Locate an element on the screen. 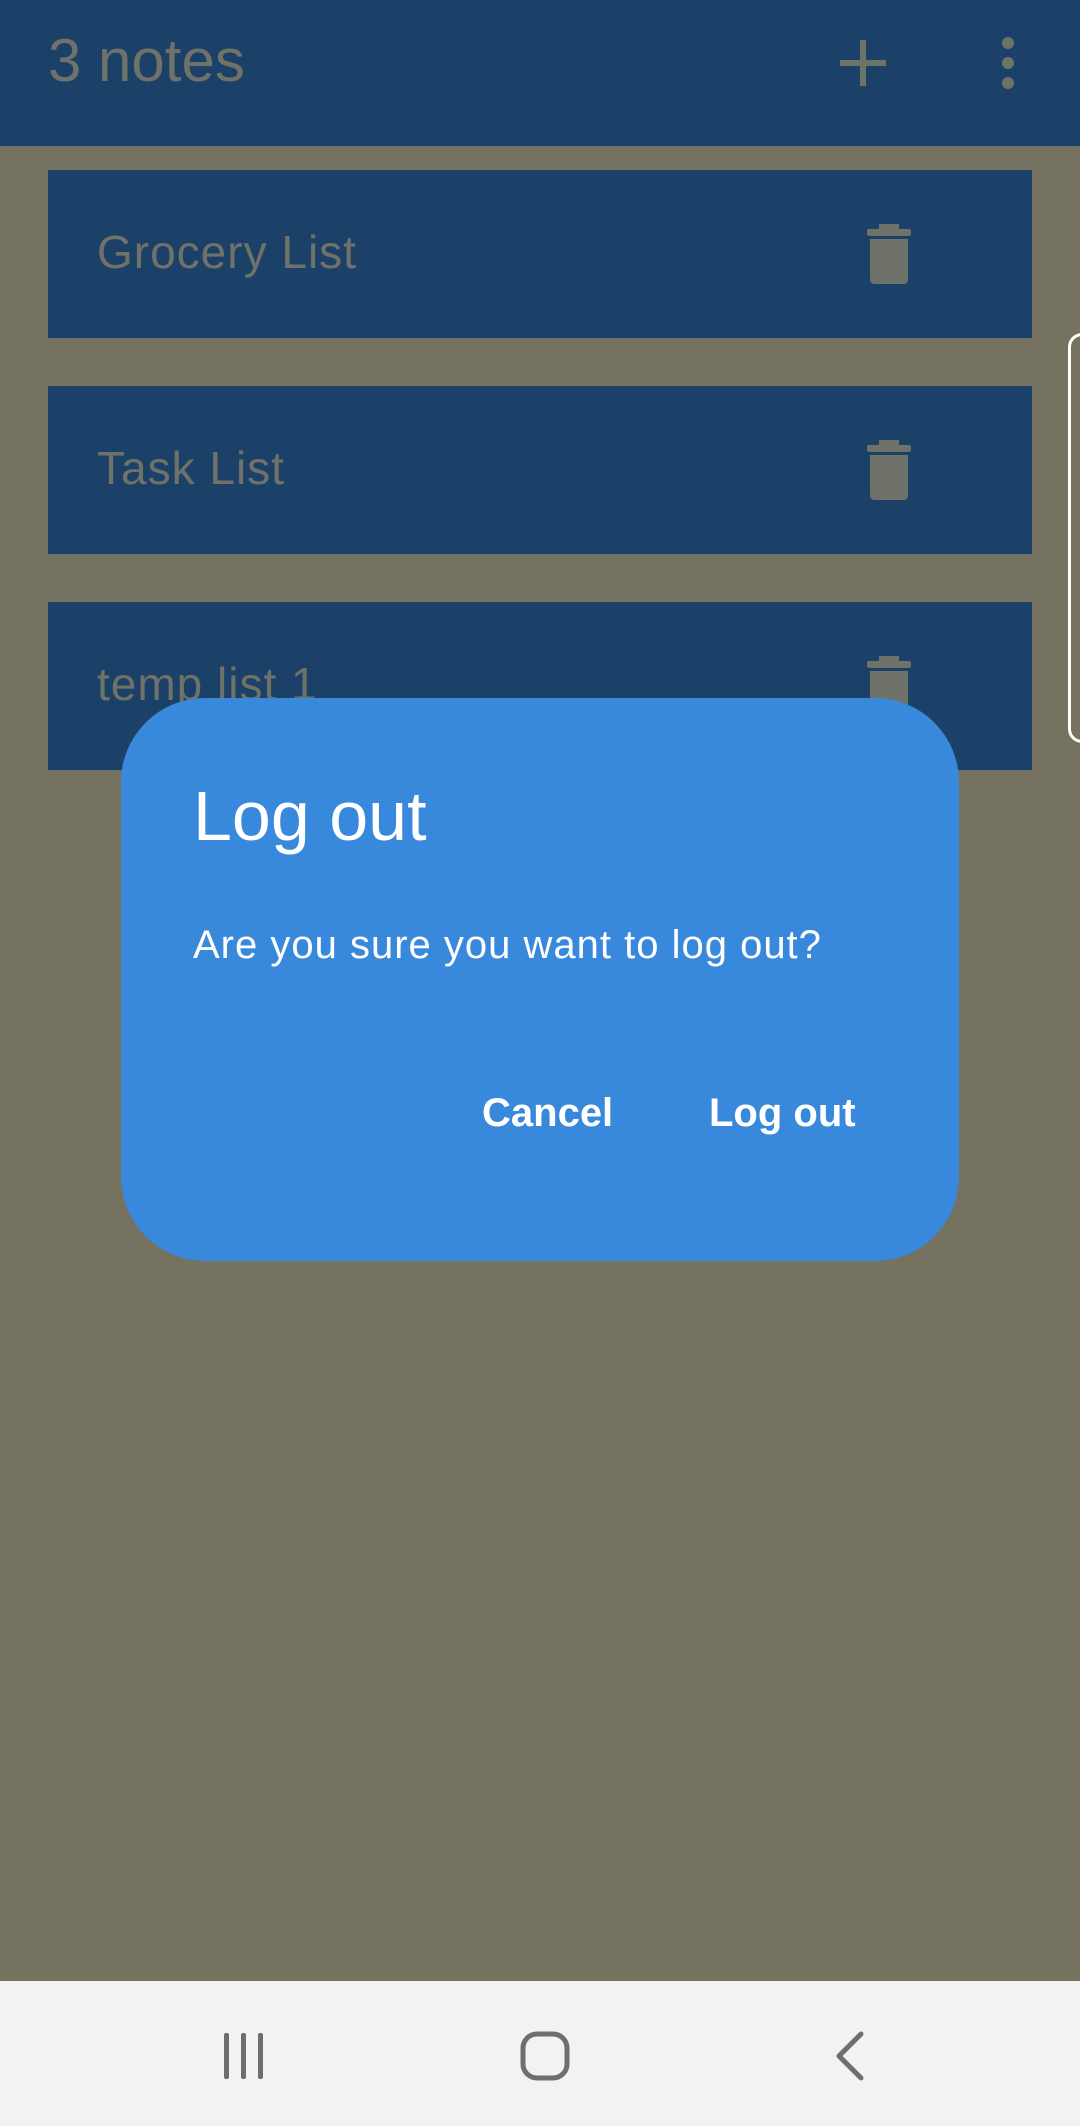 The image size is (1080, 2126). home-button is located at coordinates (545, 2056).